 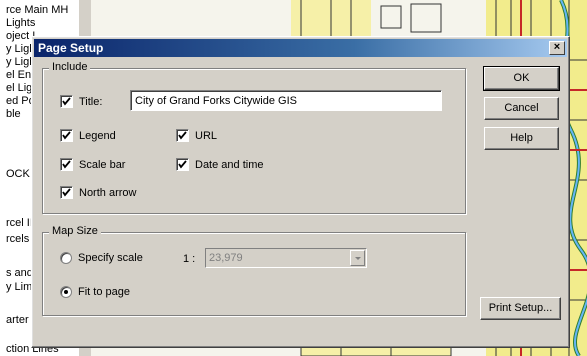 What do you see at coordinates (19, 223) in the screenshot?
I see `layer-item: rcel II` at bounding box center [19, 223].